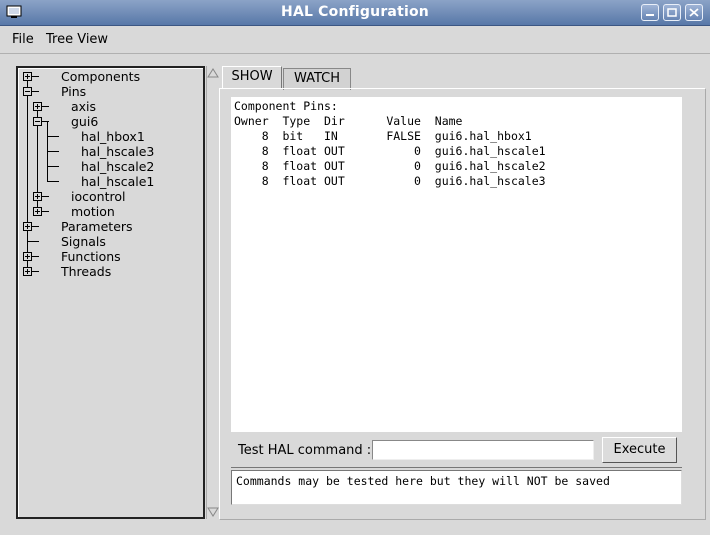 The width and height of the screenshot is (710, 535). Describe the element at coordinates (84, 121) in the screenshot. I see `tree-item-gui6: gui6` at that location.